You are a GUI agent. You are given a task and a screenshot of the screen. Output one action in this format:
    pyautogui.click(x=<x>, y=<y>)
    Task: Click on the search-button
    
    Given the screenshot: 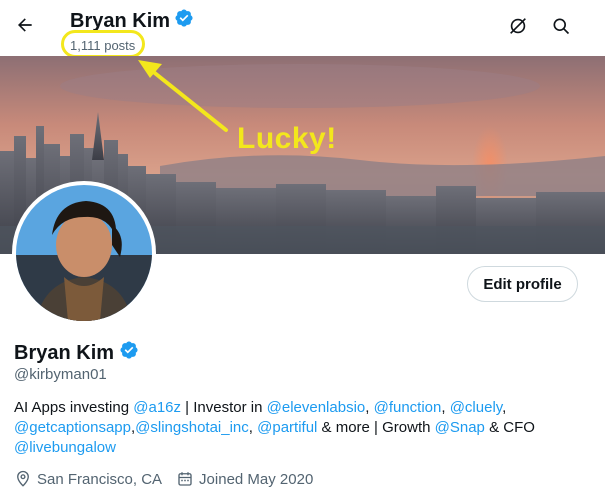 What is the action you would take?
    pyautogui.click(x=561, y=28)
    